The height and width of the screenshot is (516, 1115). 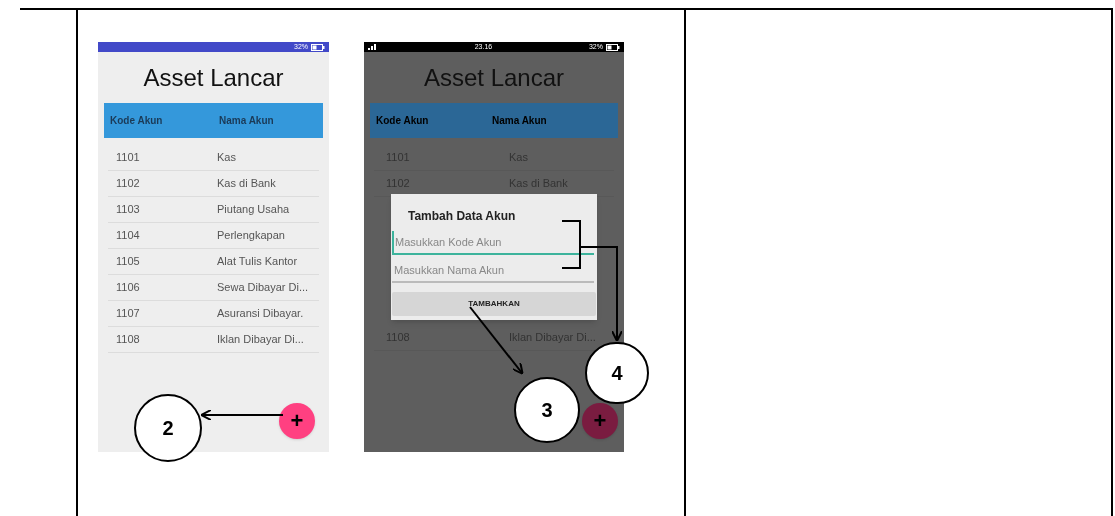 I want to click on table-cell-text: Kas di Bank, so click(x=246, y=184).